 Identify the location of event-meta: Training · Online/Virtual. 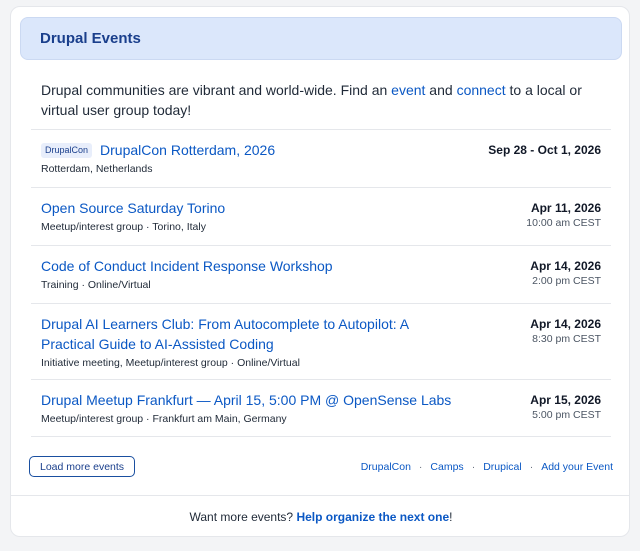
(96, 285).